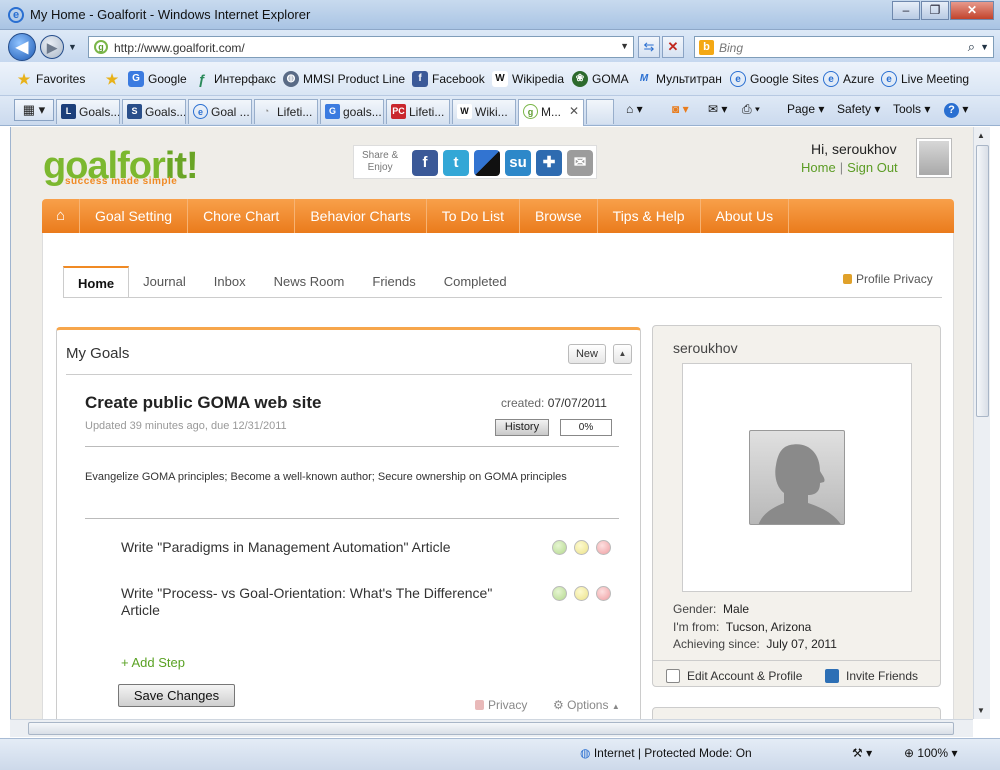 This screenshot has height=770, width=1000. What do you see at coordinates (666, 753) in the screenshot?
I see `security-zone: ◍ Internet | Protected Mode: On` at bounding box center [666, 753].